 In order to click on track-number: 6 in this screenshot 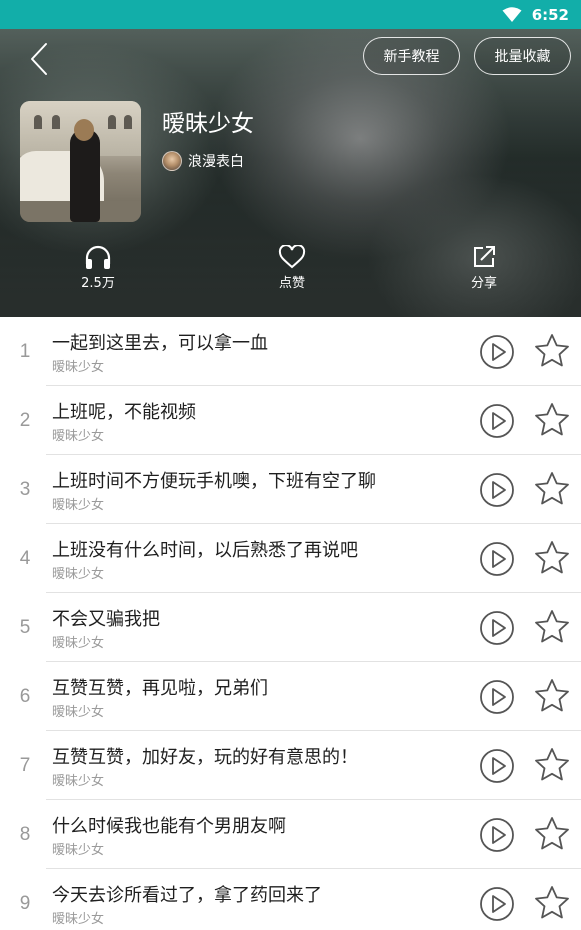, I will do `click(25, 696)`.